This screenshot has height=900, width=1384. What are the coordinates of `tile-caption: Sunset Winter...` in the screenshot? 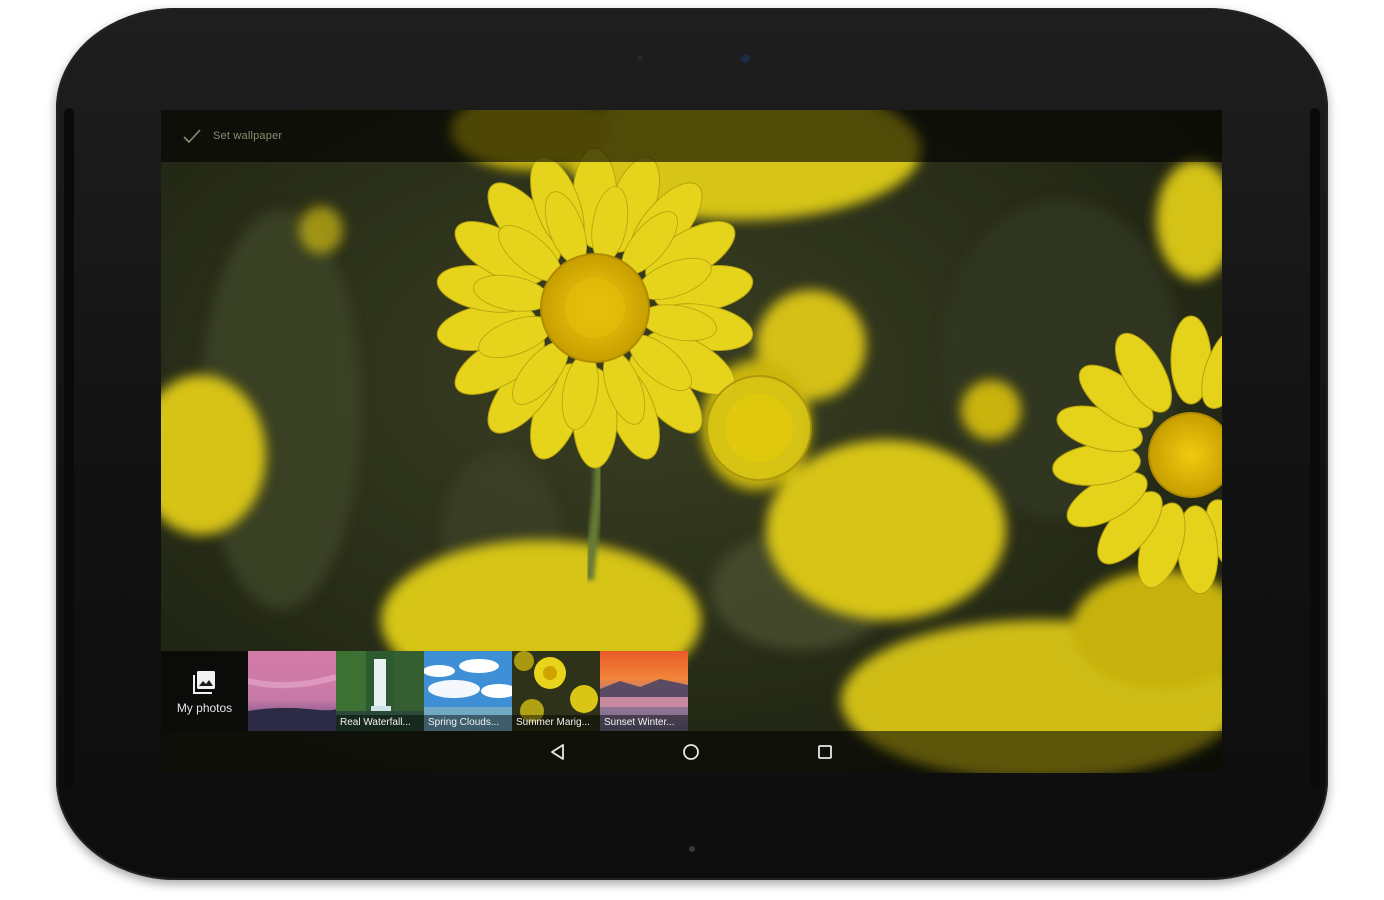 It's located at (644, 723).